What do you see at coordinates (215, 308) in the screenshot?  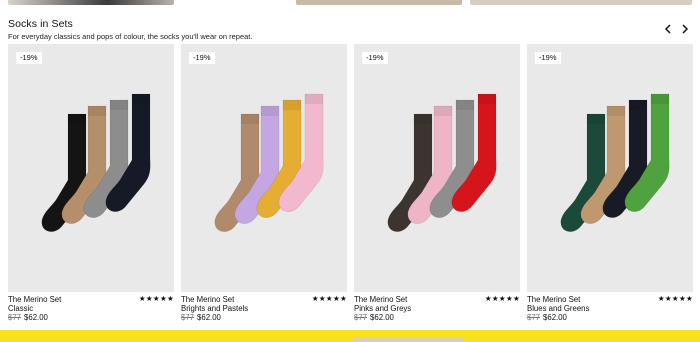 I see `product-variant: Brights and Pastels` at bounding box center [215, 308].